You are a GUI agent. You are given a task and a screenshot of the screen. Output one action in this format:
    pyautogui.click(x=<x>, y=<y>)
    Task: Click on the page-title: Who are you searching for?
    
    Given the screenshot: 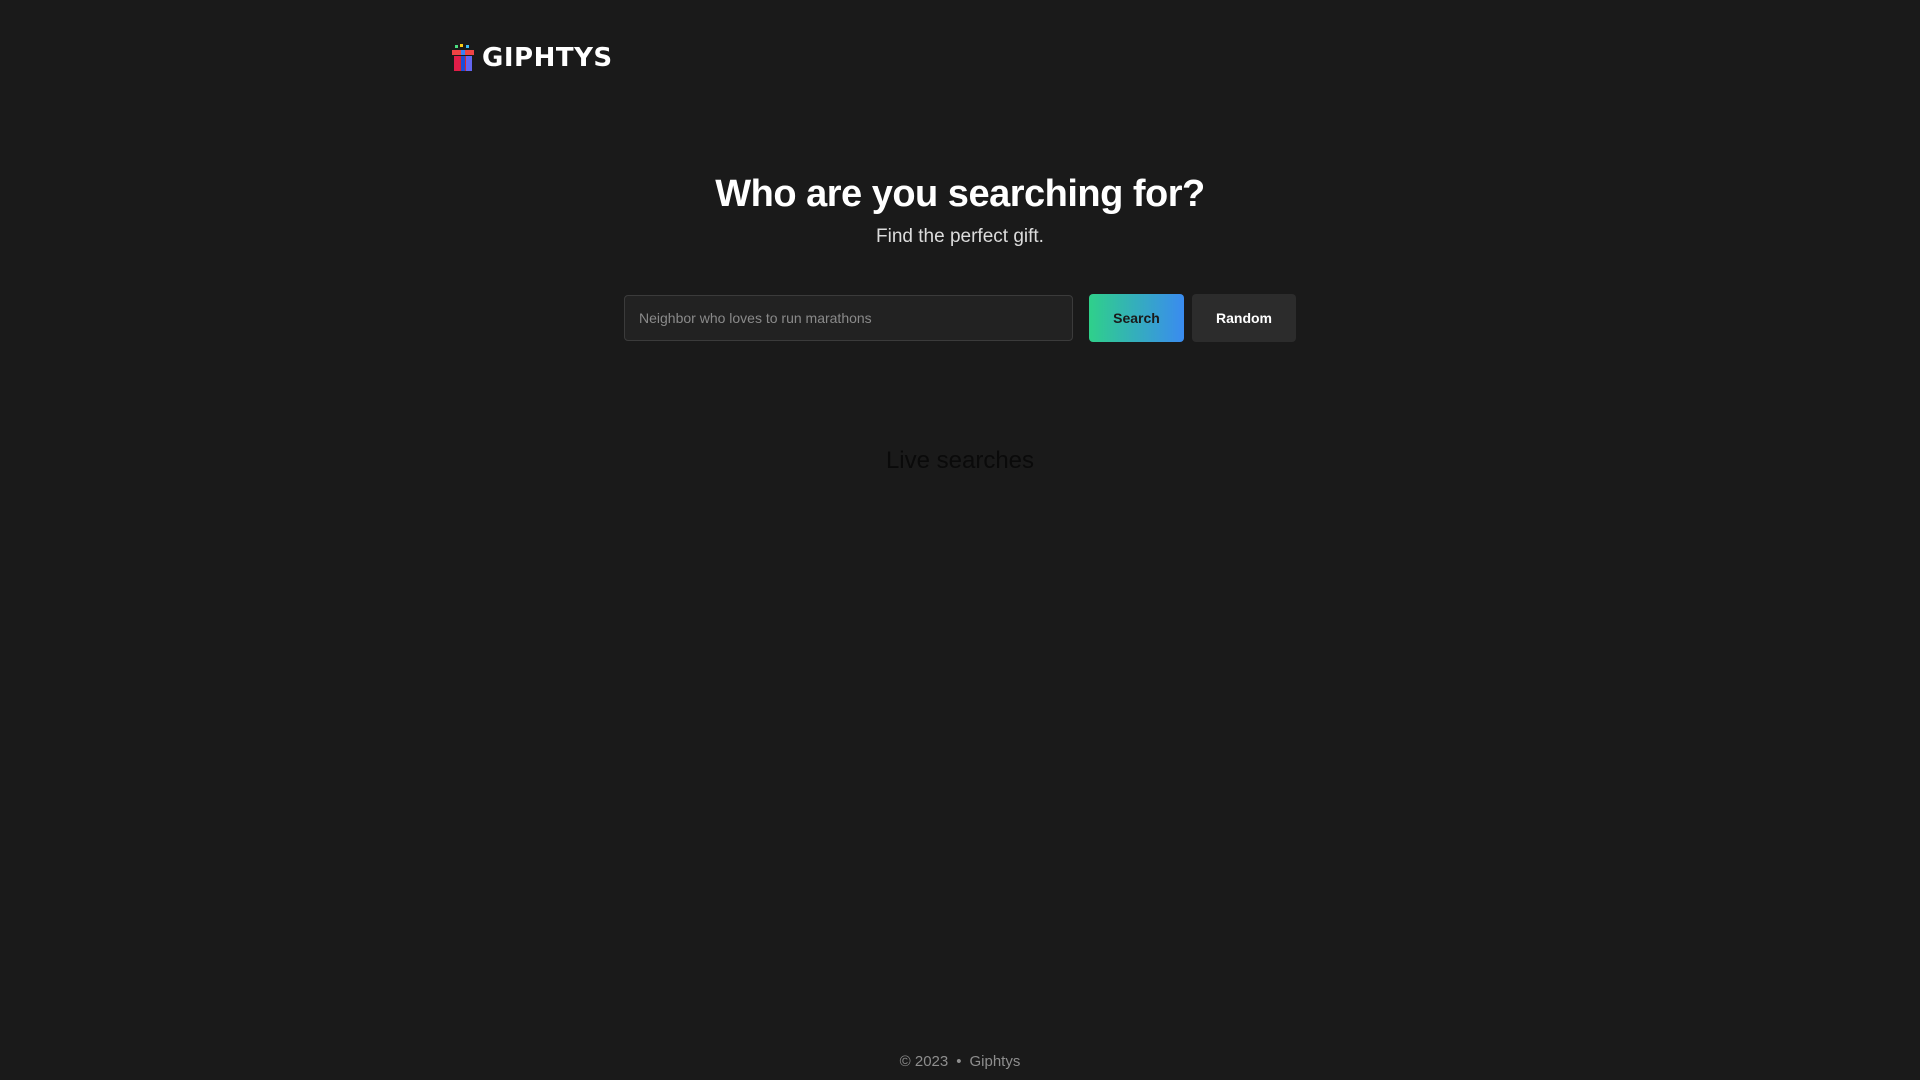 What is the action you would take?
    pyautogui.click(x=960, y=194)
    